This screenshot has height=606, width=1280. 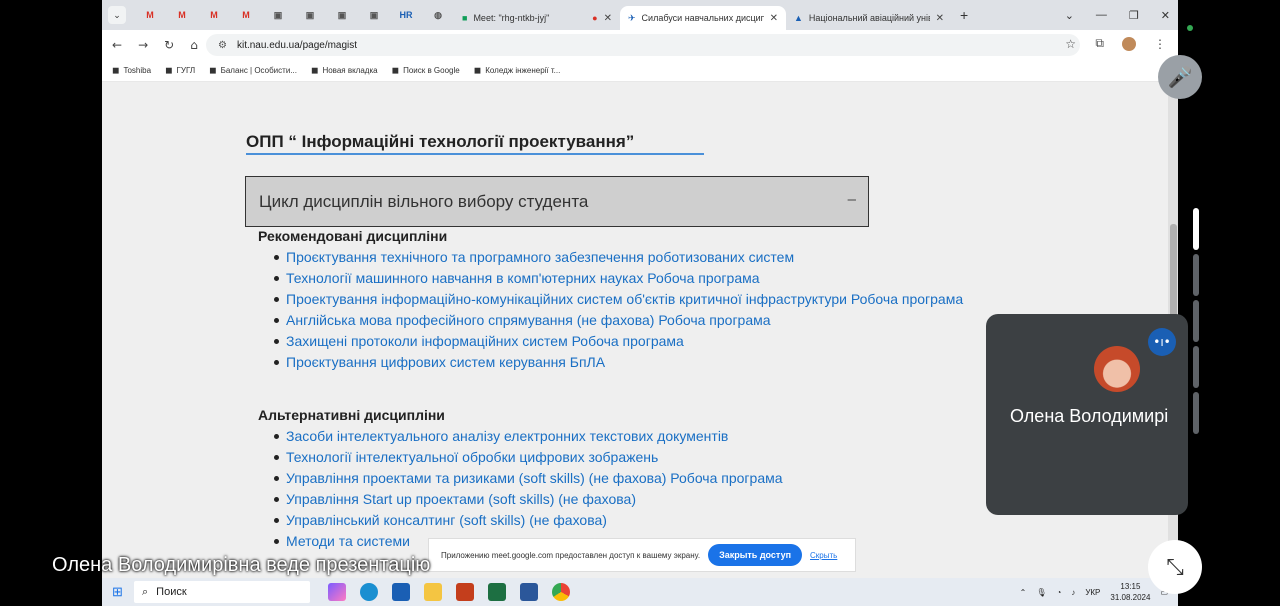 I want to click on hide-link: Скрыть, so click(x=823, y=555).